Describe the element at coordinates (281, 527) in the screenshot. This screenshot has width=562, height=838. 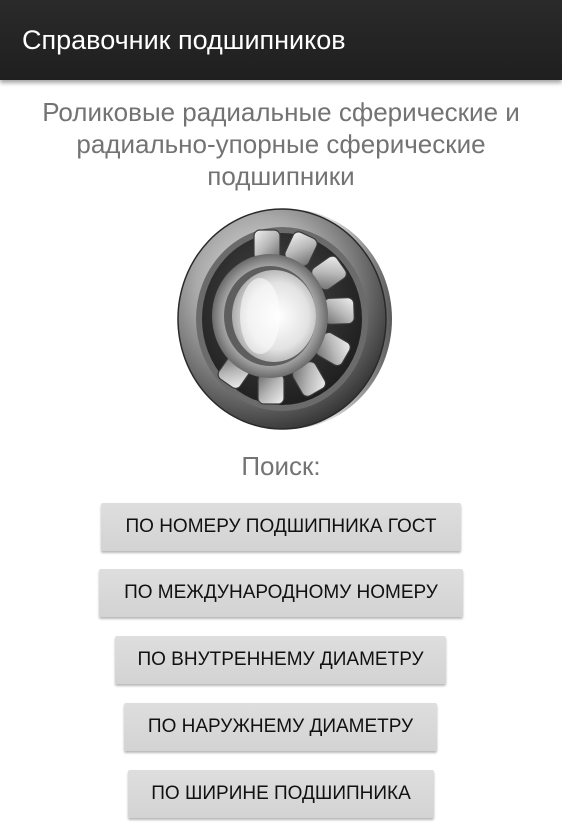
I see `search-by-gost-number-button: ПО НОМЕРУ ПОДШИПНИКА ГОСТ` at that location.